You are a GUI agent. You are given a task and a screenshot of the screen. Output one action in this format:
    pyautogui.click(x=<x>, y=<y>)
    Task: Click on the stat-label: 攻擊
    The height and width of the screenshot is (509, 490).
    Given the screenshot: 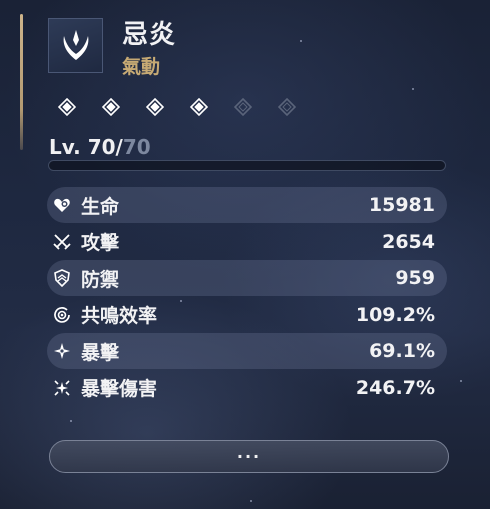 What is the action you would take?
    pyautogui.click(x=100, y=243)
    